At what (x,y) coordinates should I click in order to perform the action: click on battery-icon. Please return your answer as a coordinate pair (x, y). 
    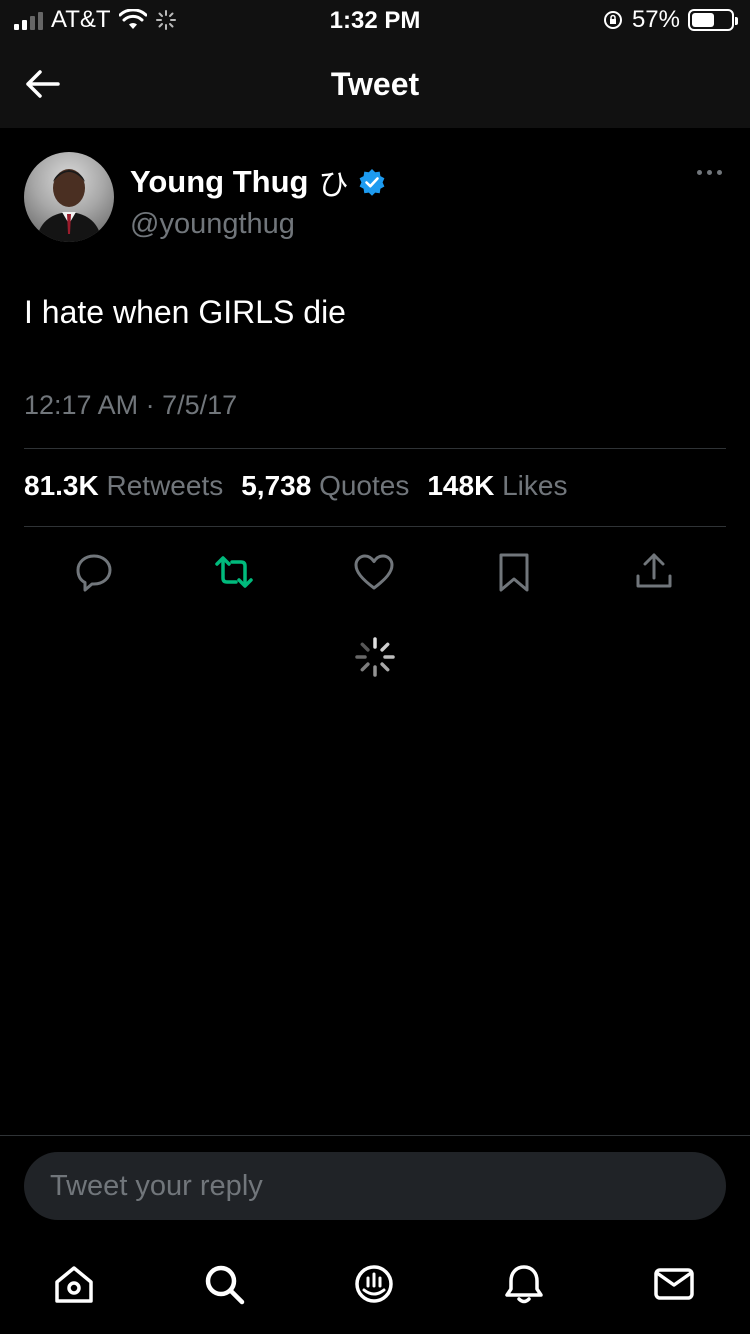
    Looking at the image, I should click on (713, 20).